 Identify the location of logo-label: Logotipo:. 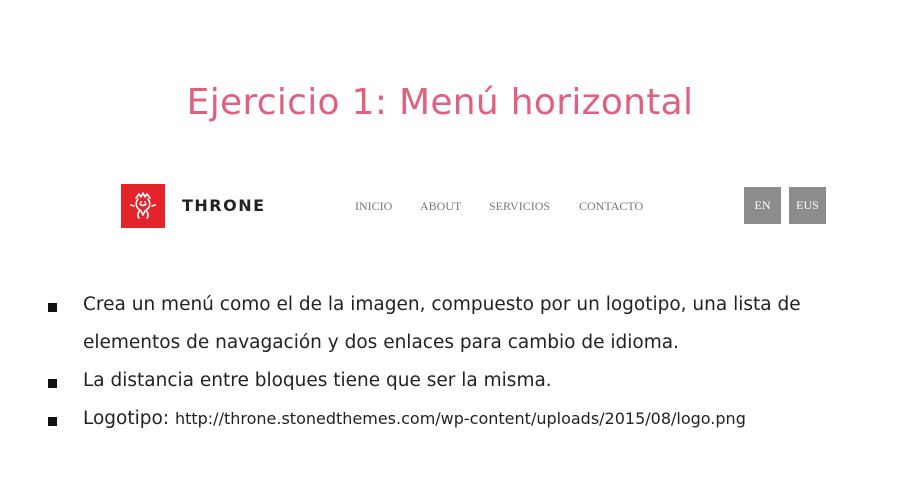
(129, 418).